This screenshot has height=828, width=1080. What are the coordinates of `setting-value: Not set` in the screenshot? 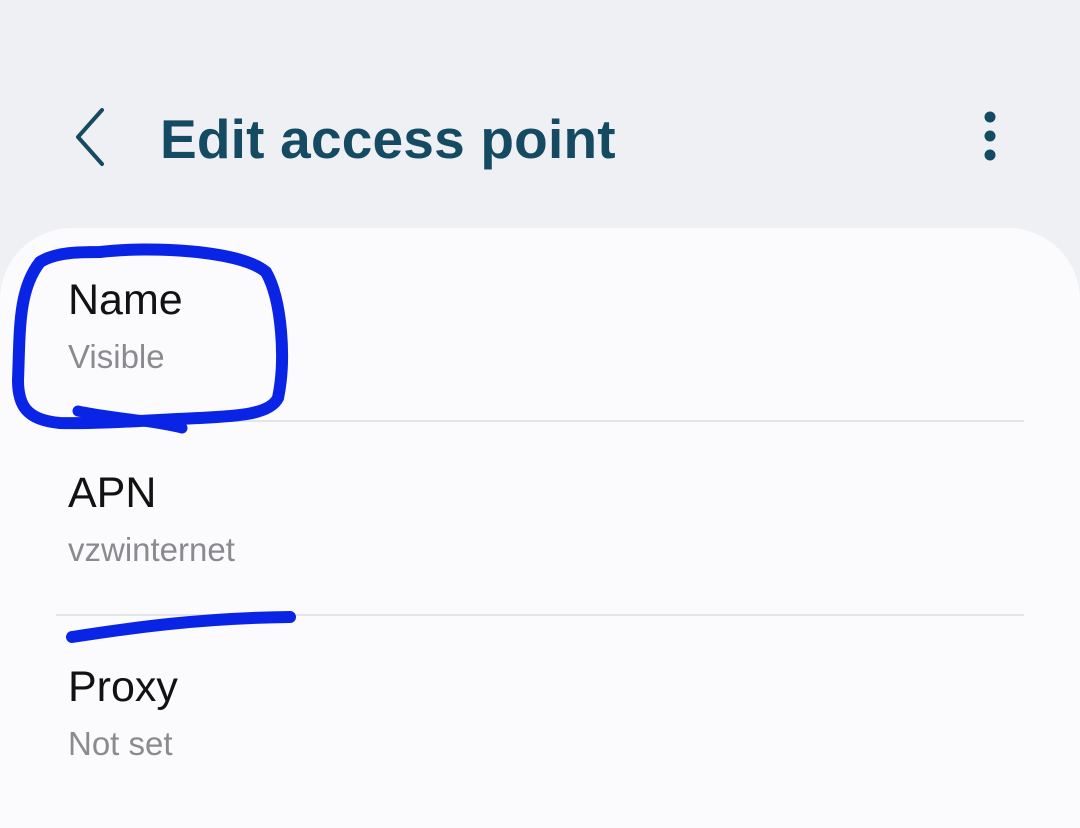 It's located at (120, 743).